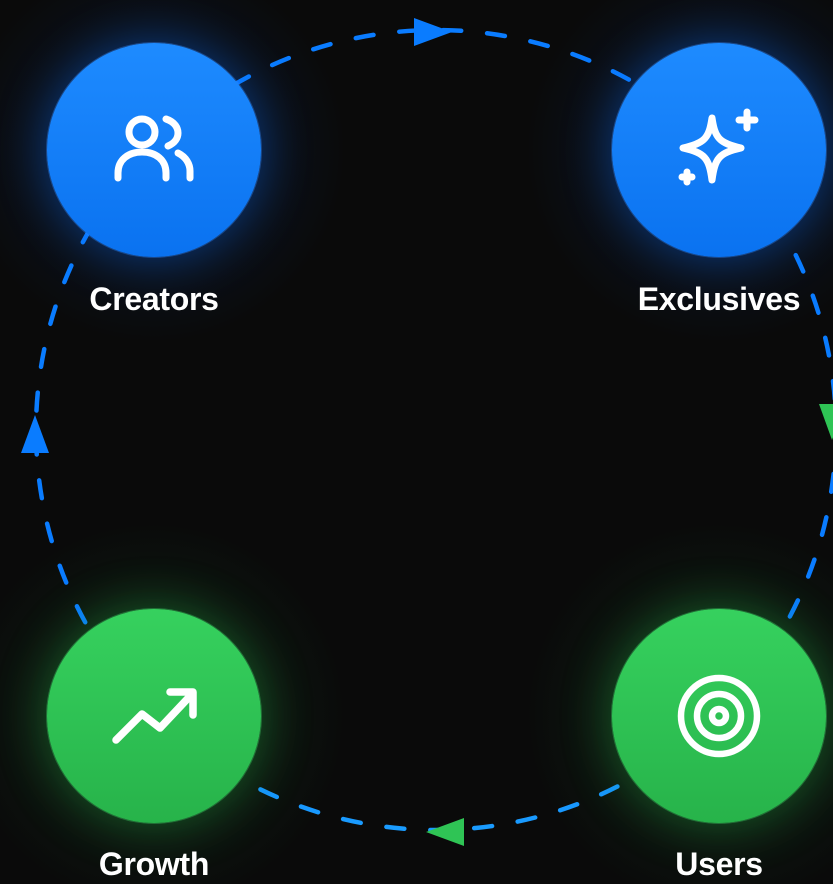 The width and height of the screenshot is (833, 884). What do you see at coordinates (433, 32) in the screenshot?
I see `arrow-right-icon` at bounding box center [433, 32].